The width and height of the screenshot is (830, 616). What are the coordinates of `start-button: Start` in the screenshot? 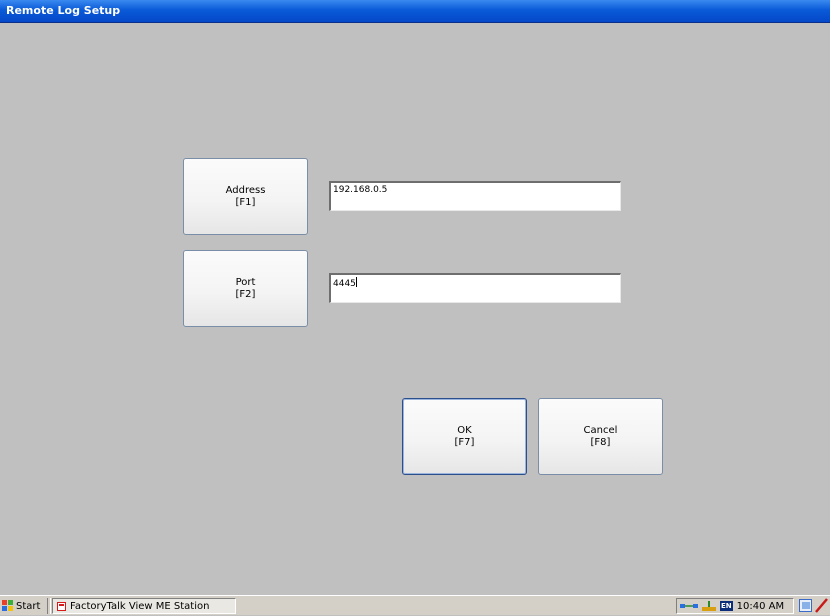 It's located at (23, 606).